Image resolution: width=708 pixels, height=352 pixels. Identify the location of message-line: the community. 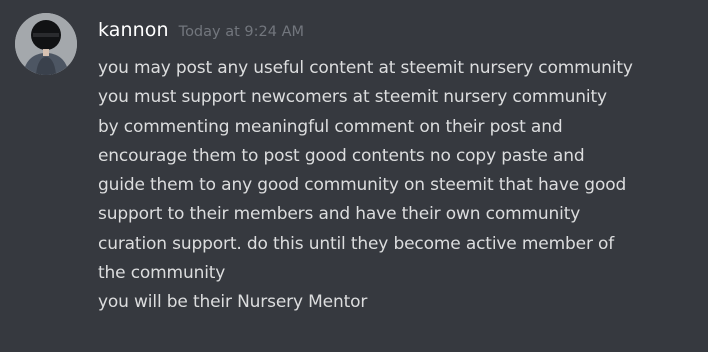
(162, 273).